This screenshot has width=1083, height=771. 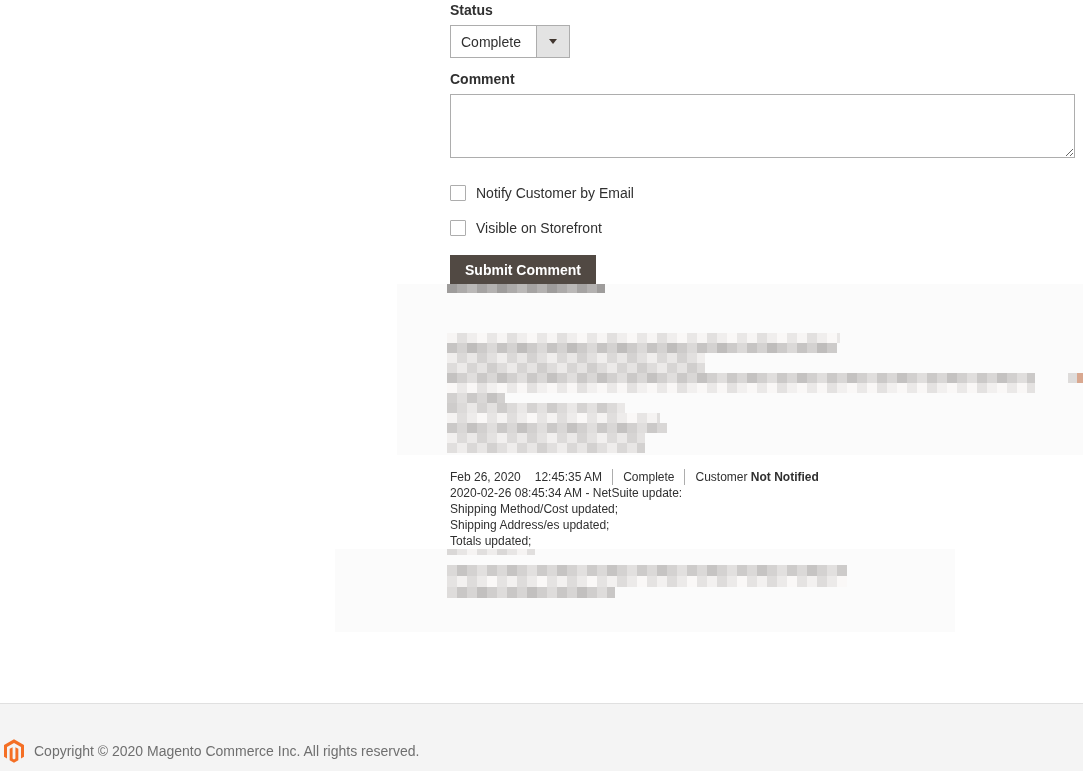 I want to click on submit-comment-button: Submit Comment, so click(x=523, y=269).